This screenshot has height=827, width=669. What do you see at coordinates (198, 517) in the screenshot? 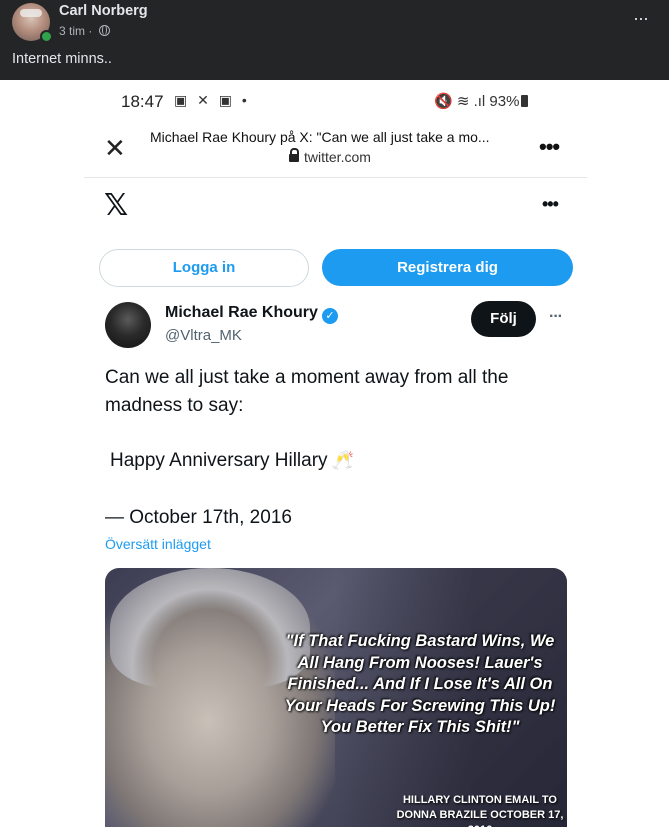
I see `tweet-text-date: — October 17th, 2016` at bounding box center [198, 517].